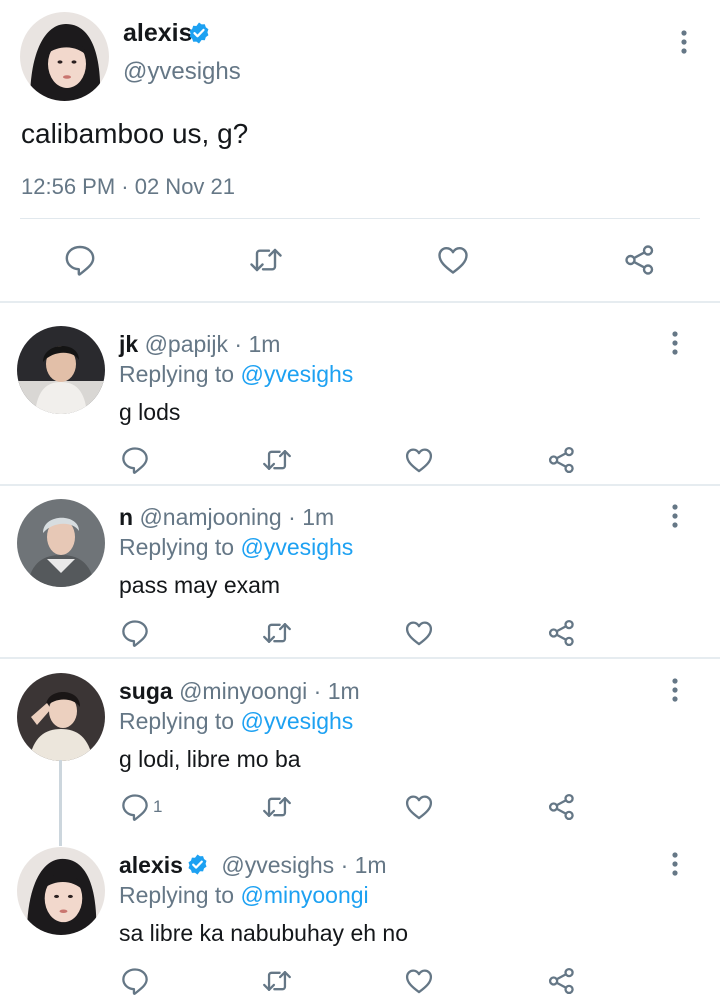  I want to click on reply-header: jk @papijk · 1m, so click(199, 344).